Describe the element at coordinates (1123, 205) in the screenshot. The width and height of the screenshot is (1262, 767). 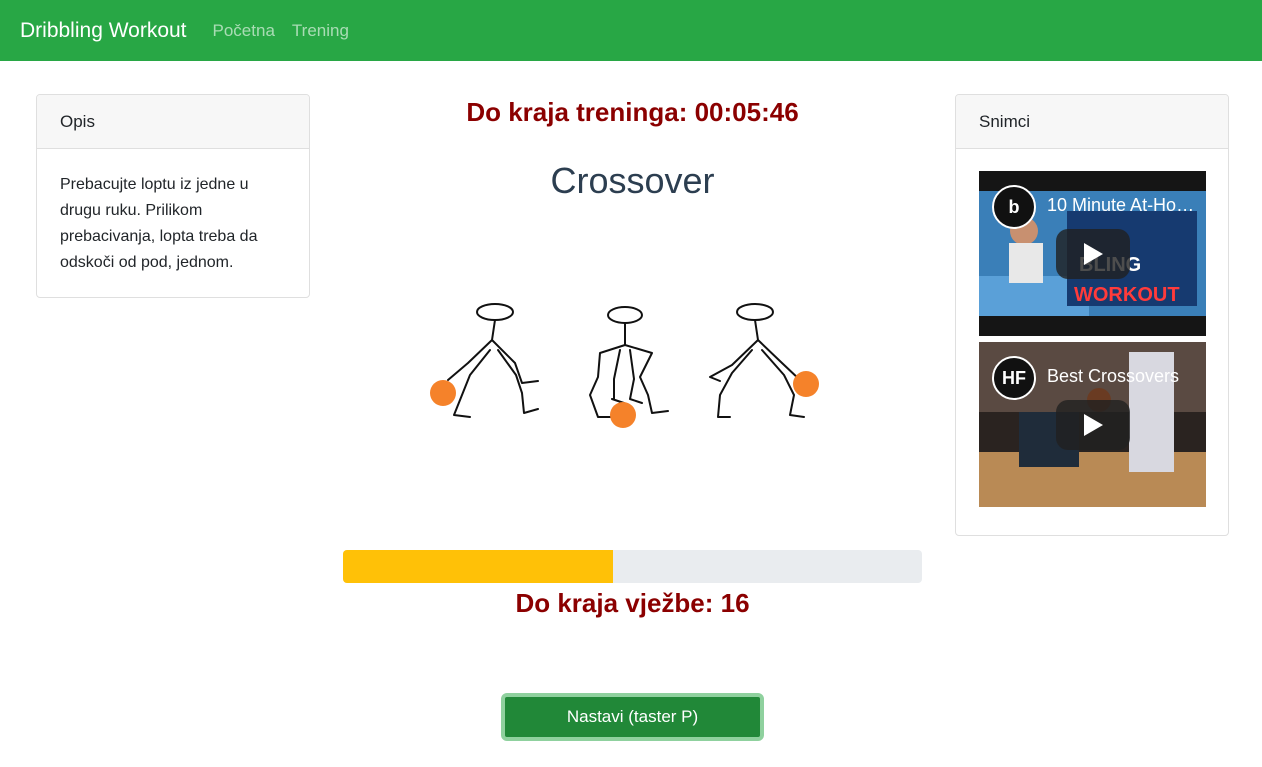
I see `video-title: 10 Minute At-Home Dribbling Workout` at that location.